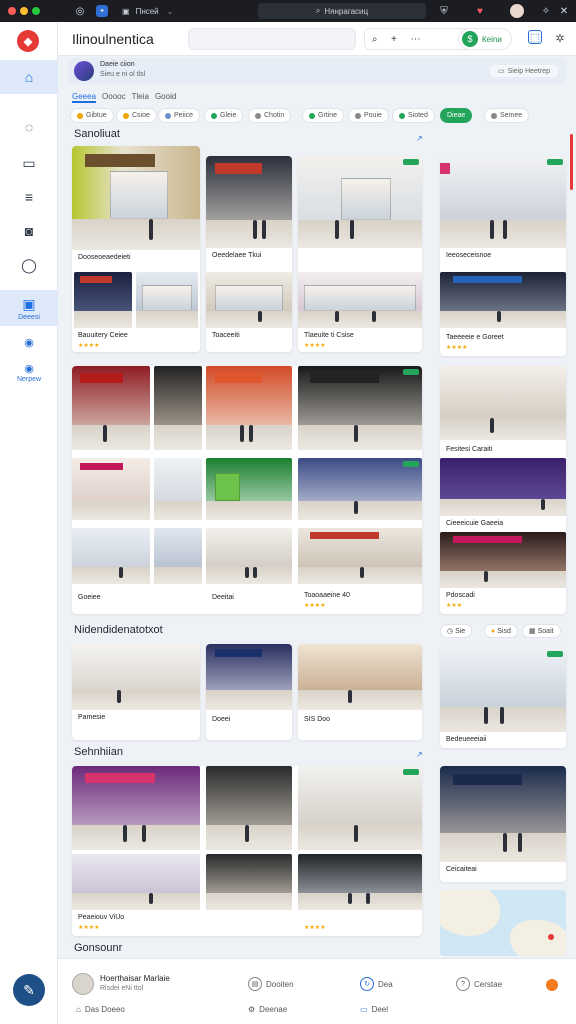 This screenshot has width=576, height=1024. Describe the element at coordinates (123, 74) in the screenshot. I see `user-meta: Sieu e ni ol tlsl` at that location.